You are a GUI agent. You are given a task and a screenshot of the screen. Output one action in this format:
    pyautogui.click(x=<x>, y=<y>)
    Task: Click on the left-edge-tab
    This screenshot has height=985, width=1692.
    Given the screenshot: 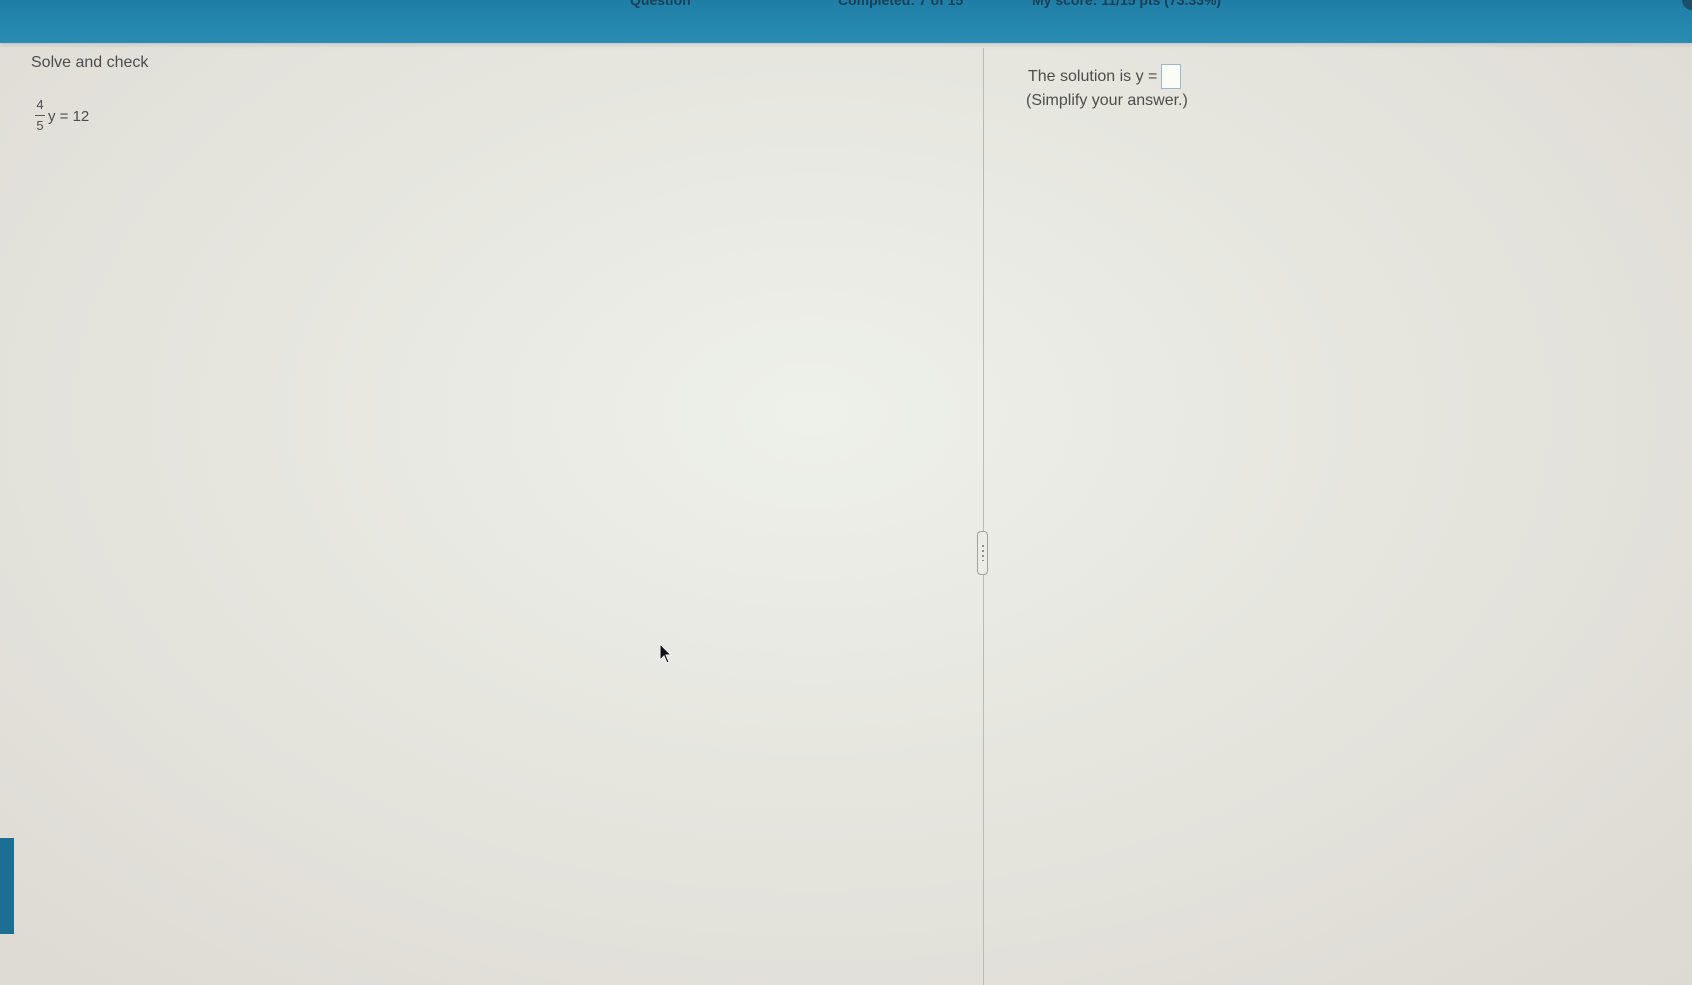 What is the action you would take?
    pyautogui.click(x=7, y=886)
    